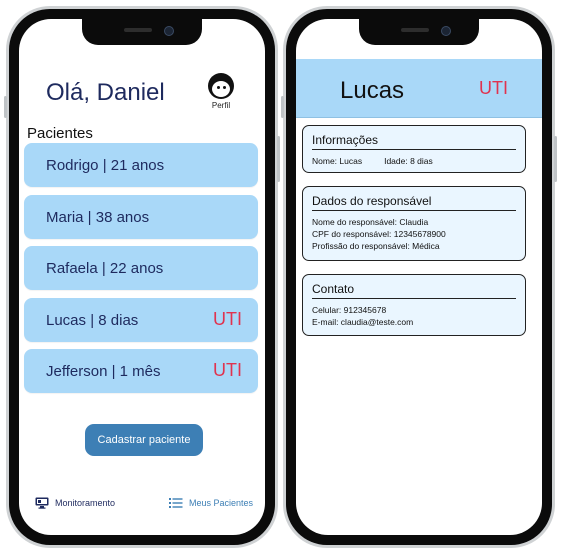 Image resolution: width=561 pixels, height=552 pixels. What do you see at coordinates (221, 503) in the screenshot?
I see `nav-my-patients-label: Meus Pacientes` at bounding box center [221, 503].